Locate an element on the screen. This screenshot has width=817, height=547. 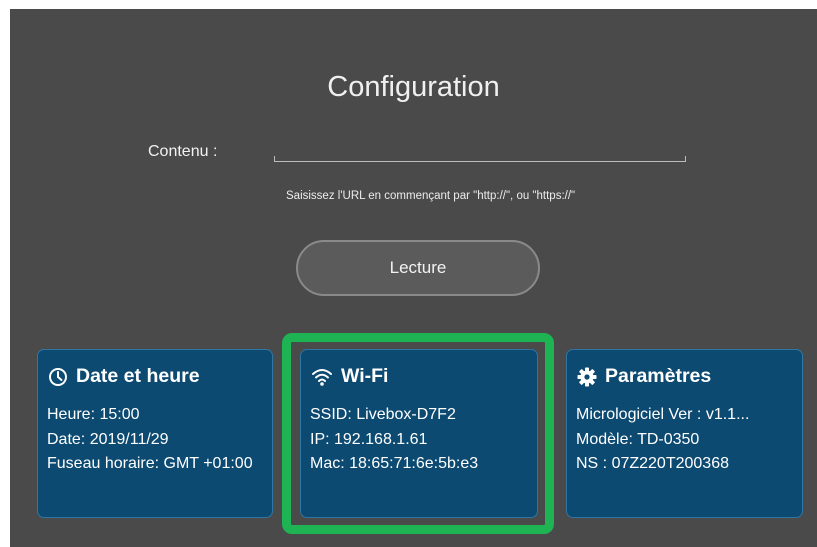
read-button: Lecture is located at coordinates (418, 268).